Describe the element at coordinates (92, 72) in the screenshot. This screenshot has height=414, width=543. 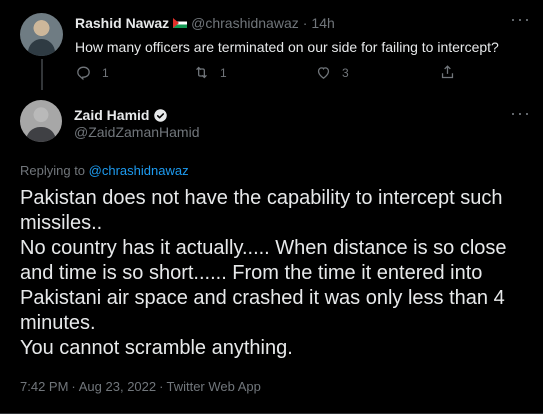
I see `reply-button: 1` at that location.